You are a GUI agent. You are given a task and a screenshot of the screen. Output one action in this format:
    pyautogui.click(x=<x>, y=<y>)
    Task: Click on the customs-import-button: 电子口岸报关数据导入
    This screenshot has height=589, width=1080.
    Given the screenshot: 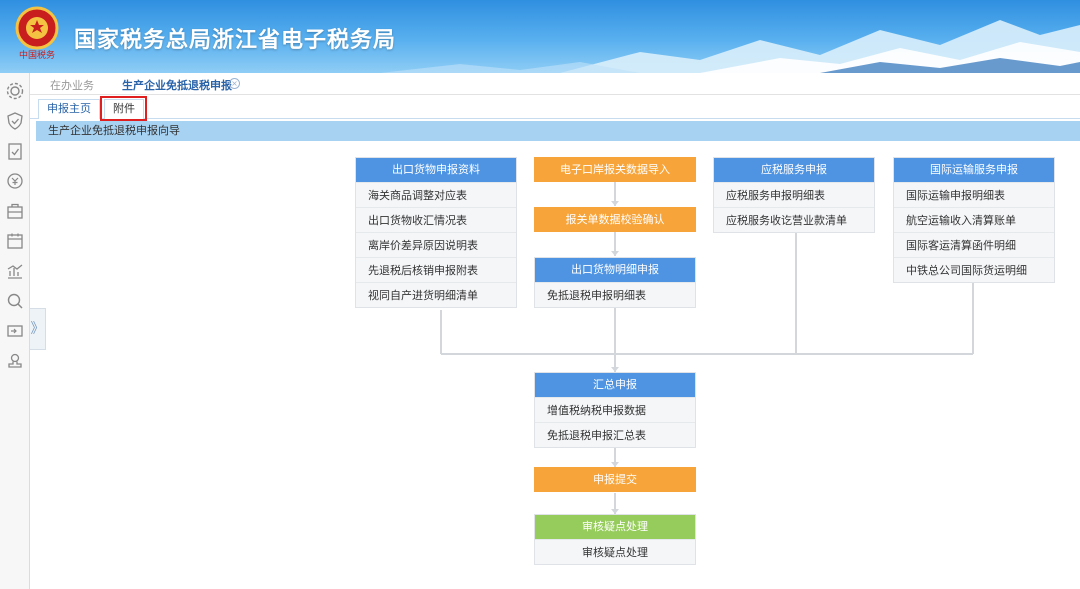 What is the action you would take?
    pyautogui.click(x=615, y=169)
    